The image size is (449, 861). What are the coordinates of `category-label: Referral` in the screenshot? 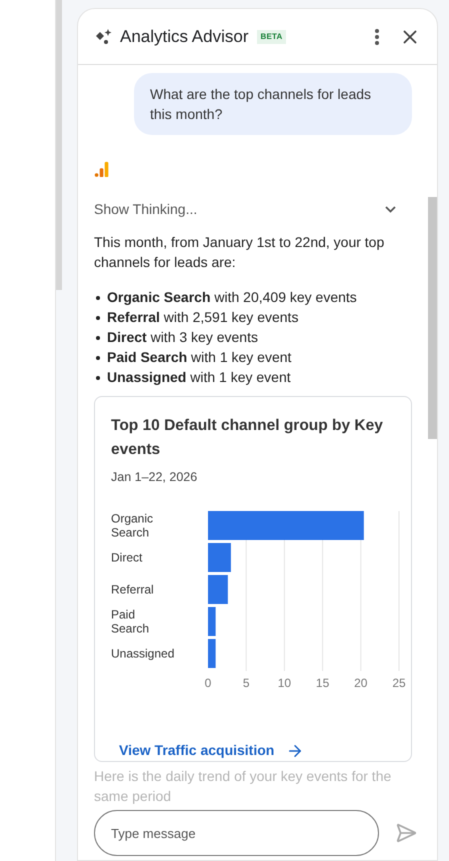 It's located at (132, 589).